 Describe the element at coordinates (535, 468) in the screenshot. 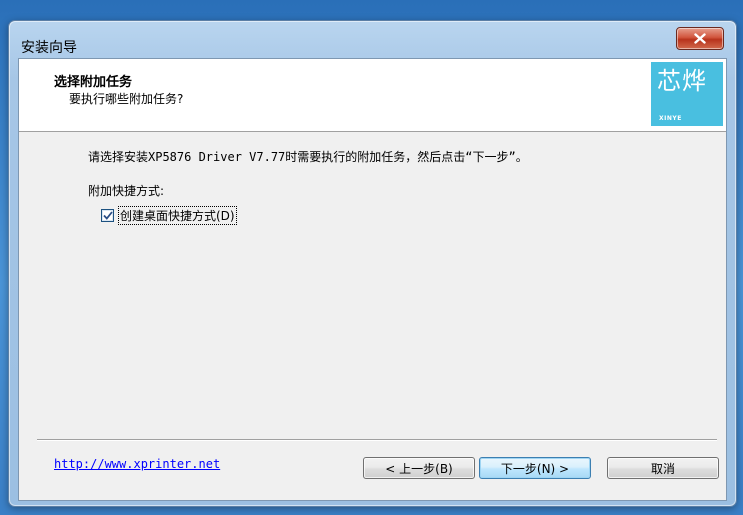

I see `next-button: 下一步(N) >` at that location.